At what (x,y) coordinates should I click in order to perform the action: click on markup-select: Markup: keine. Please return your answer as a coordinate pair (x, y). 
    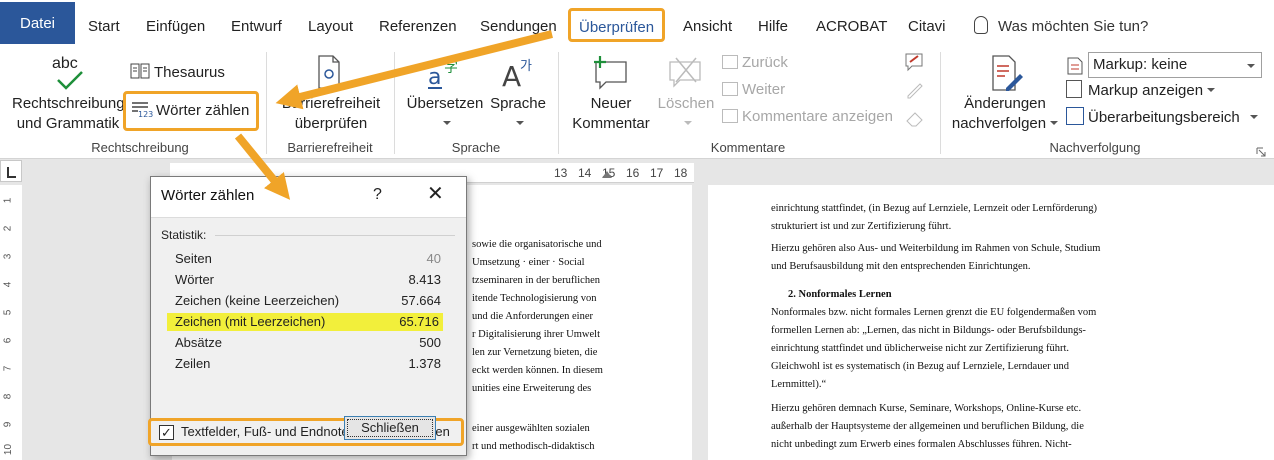
    Looking at the image, I should click on (1175, 65).